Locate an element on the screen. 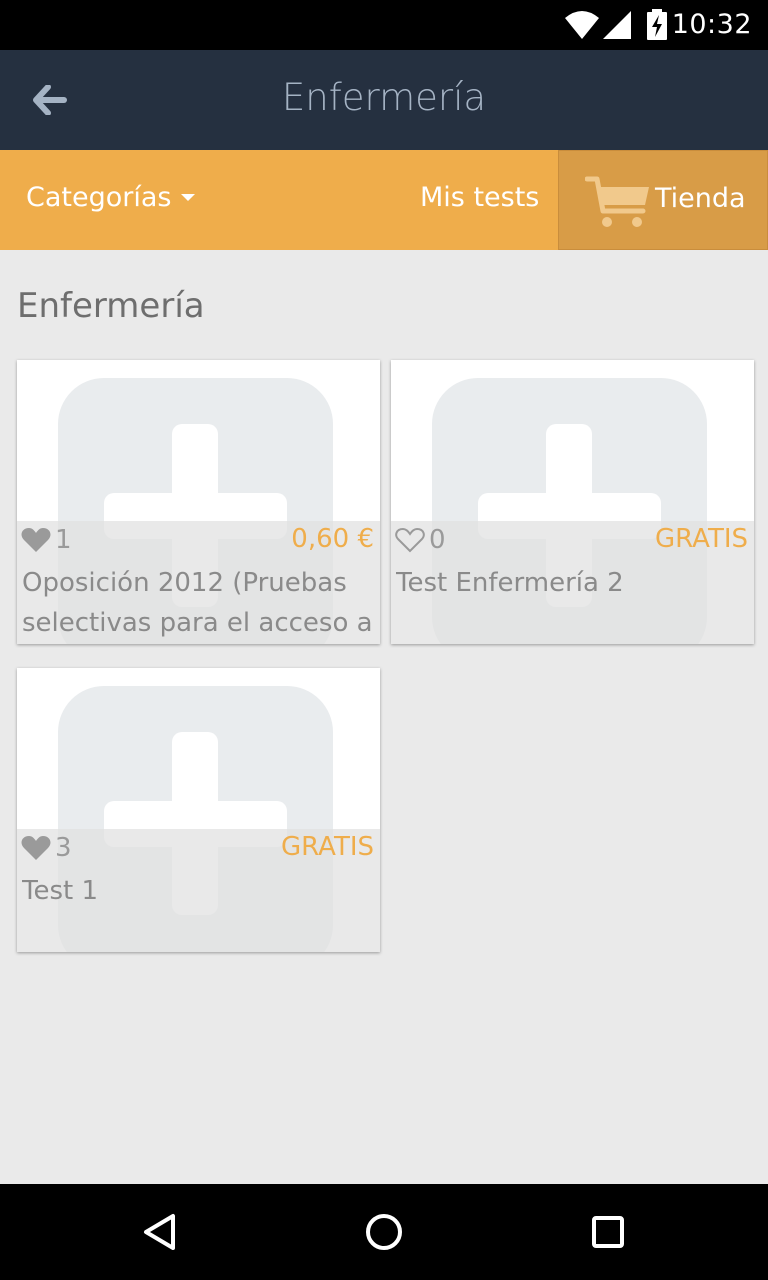 Image resolution: width=768 pixels, height=1280 pixels. test-card: 0 GRATIS Test Enfermería 2 is located at coordinates (572, 502).